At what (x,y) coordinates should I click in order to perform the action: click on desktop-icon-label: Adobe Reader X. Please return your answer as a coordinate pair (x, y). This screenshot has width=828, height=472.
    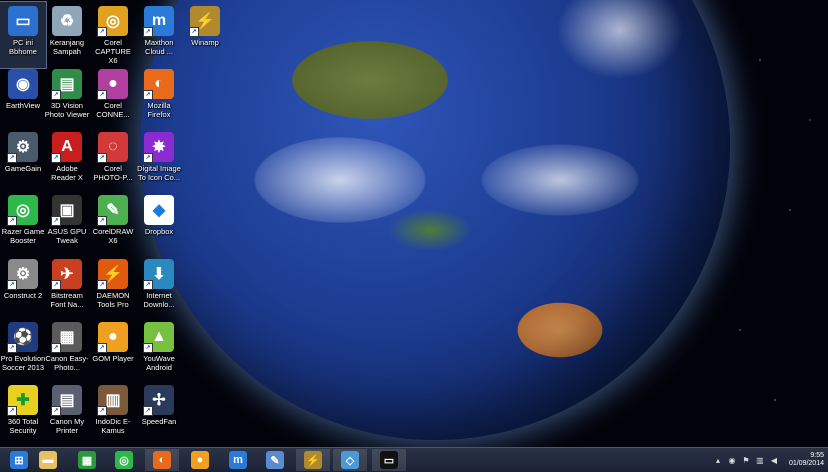
    Looking at the image, I should click on (67, 173).